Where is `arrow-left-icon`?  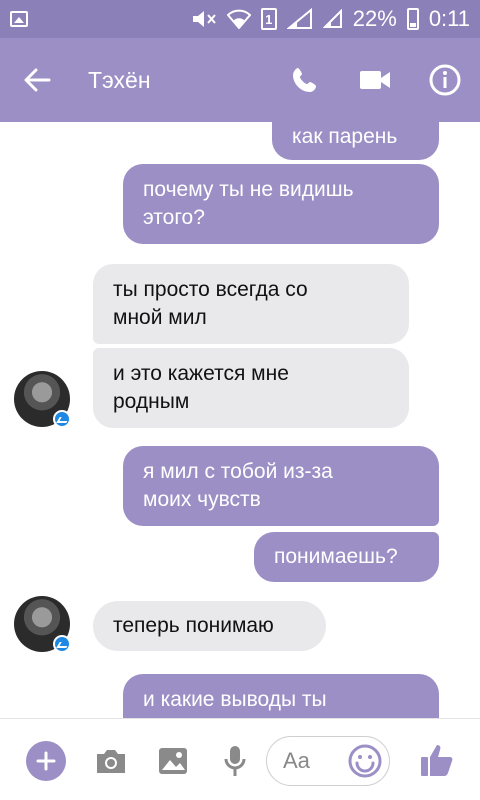
arrow-left-icon is located at coordinates (37, 80).